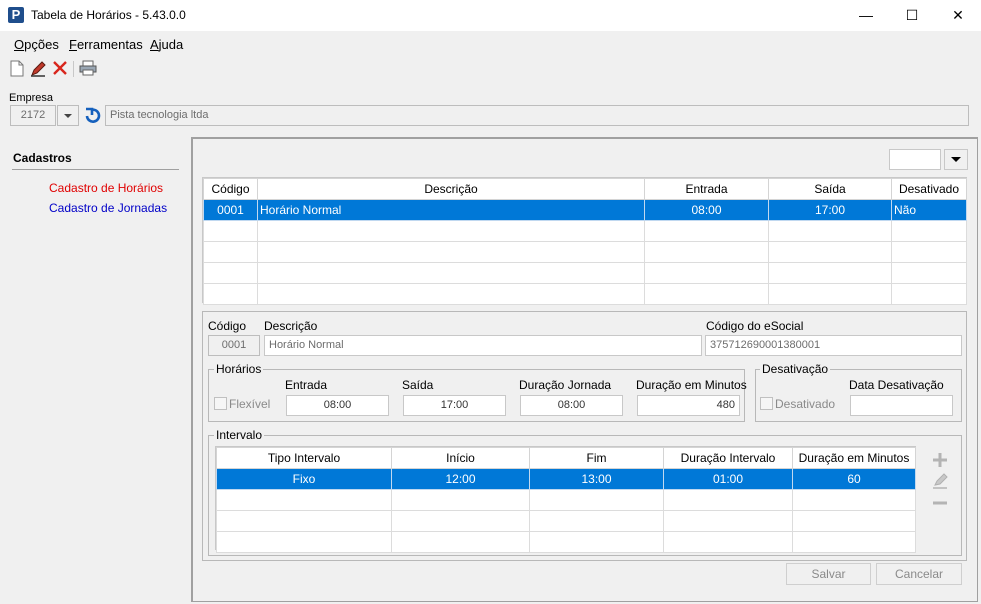  I want to click on horarios-group-title: Horários, so click(239, 369).